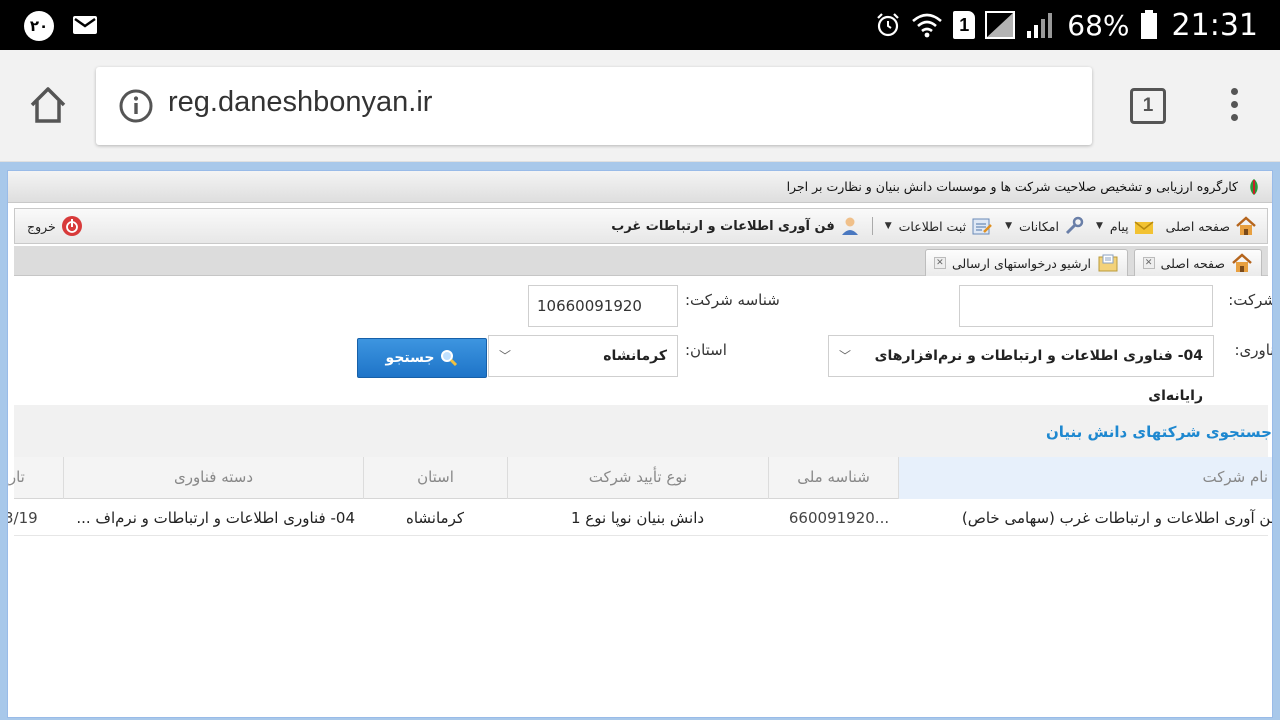  What do you see at coordinates (982, 226) in the screenshot?
I see `form-edit-icon` at bounding box center [982, 226].